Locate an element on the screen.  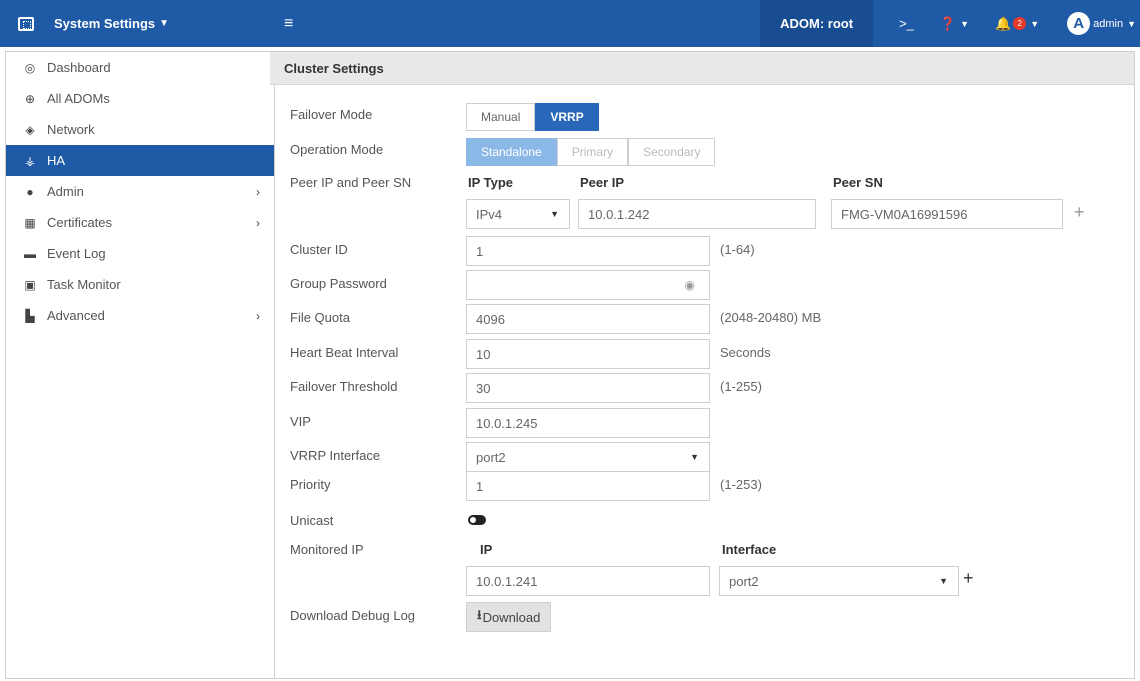
download-button: ⭳ Download is located at coordinates (509, 617).